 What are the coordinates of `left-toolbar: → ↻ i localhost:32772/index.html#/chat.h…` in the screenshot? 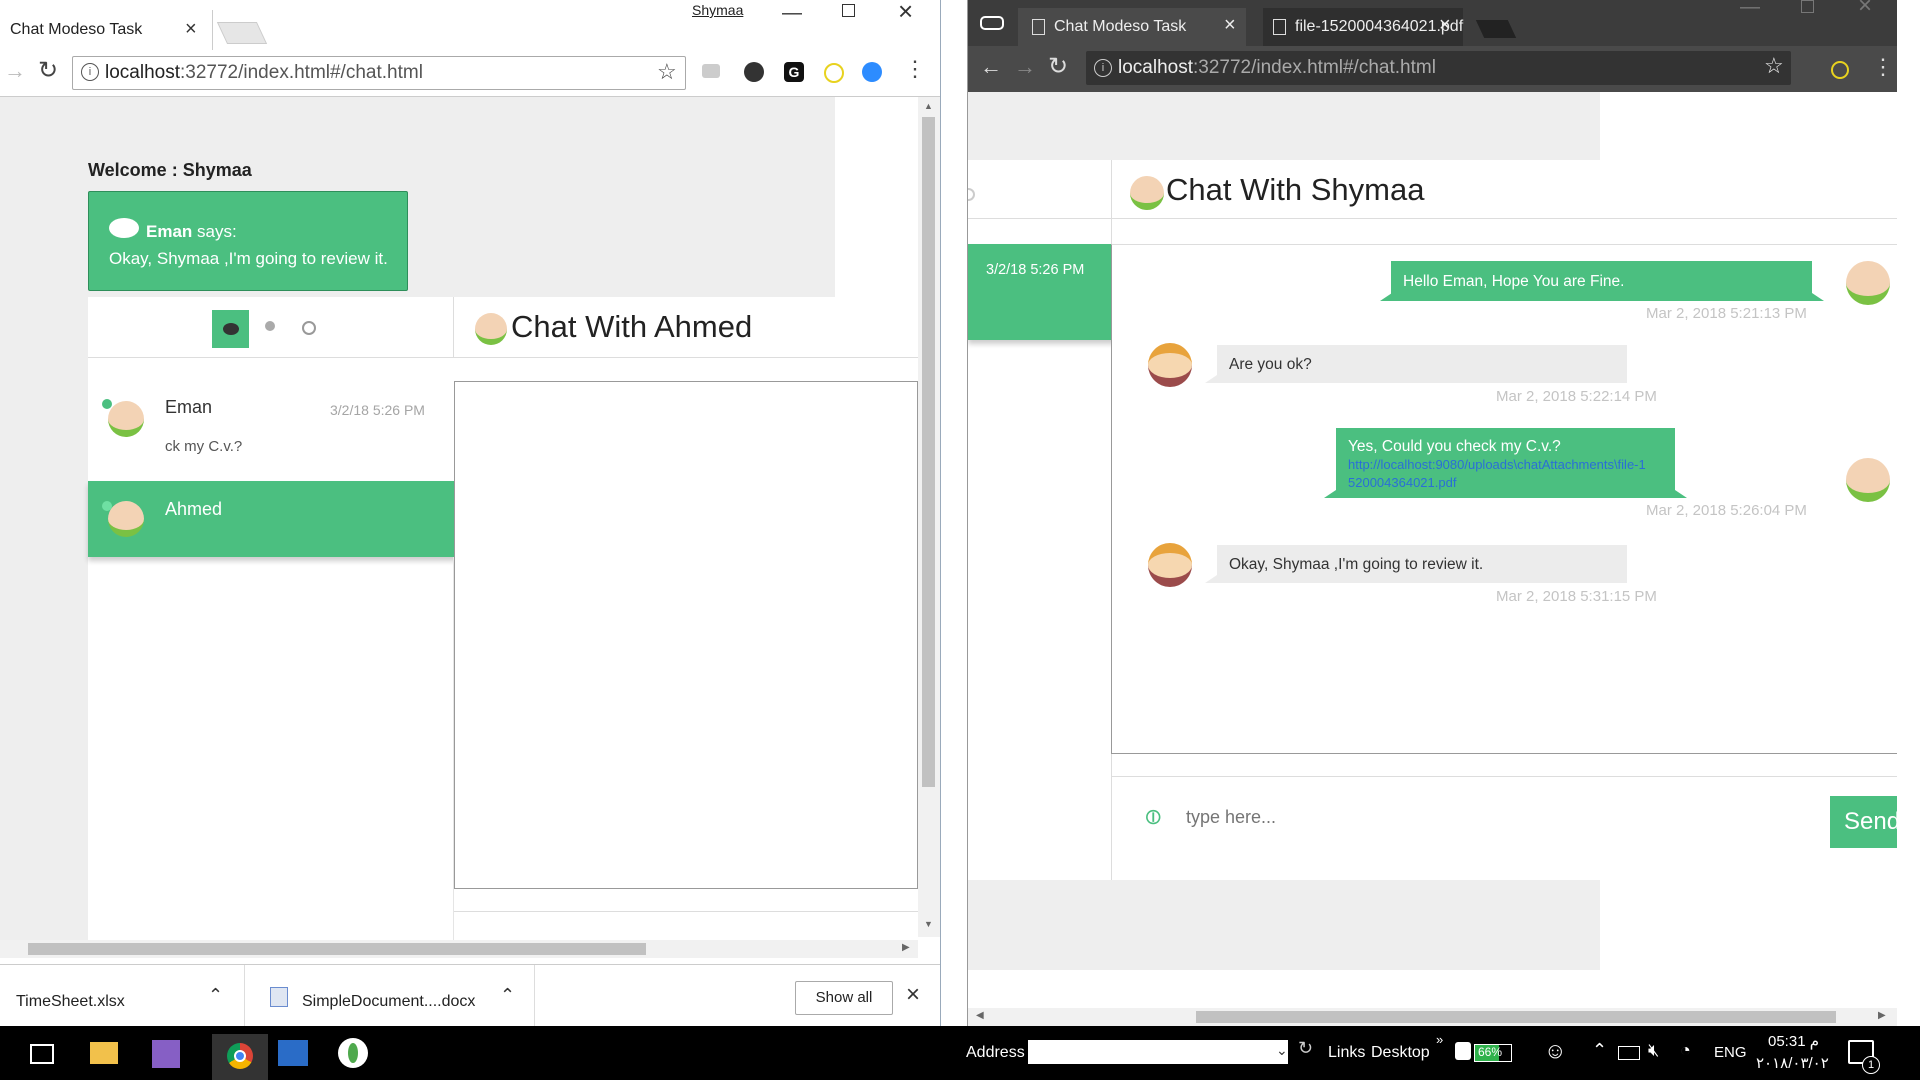 It's located at (470, 73).